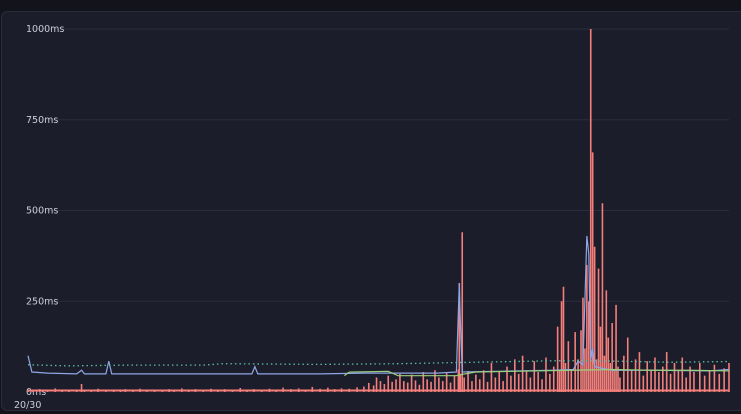 The image size is (741, 414). What do you see at coordinates (36, 392) in the screenshot?
I see `y-tick-label: 0ms` at bounding box center [36, 392].